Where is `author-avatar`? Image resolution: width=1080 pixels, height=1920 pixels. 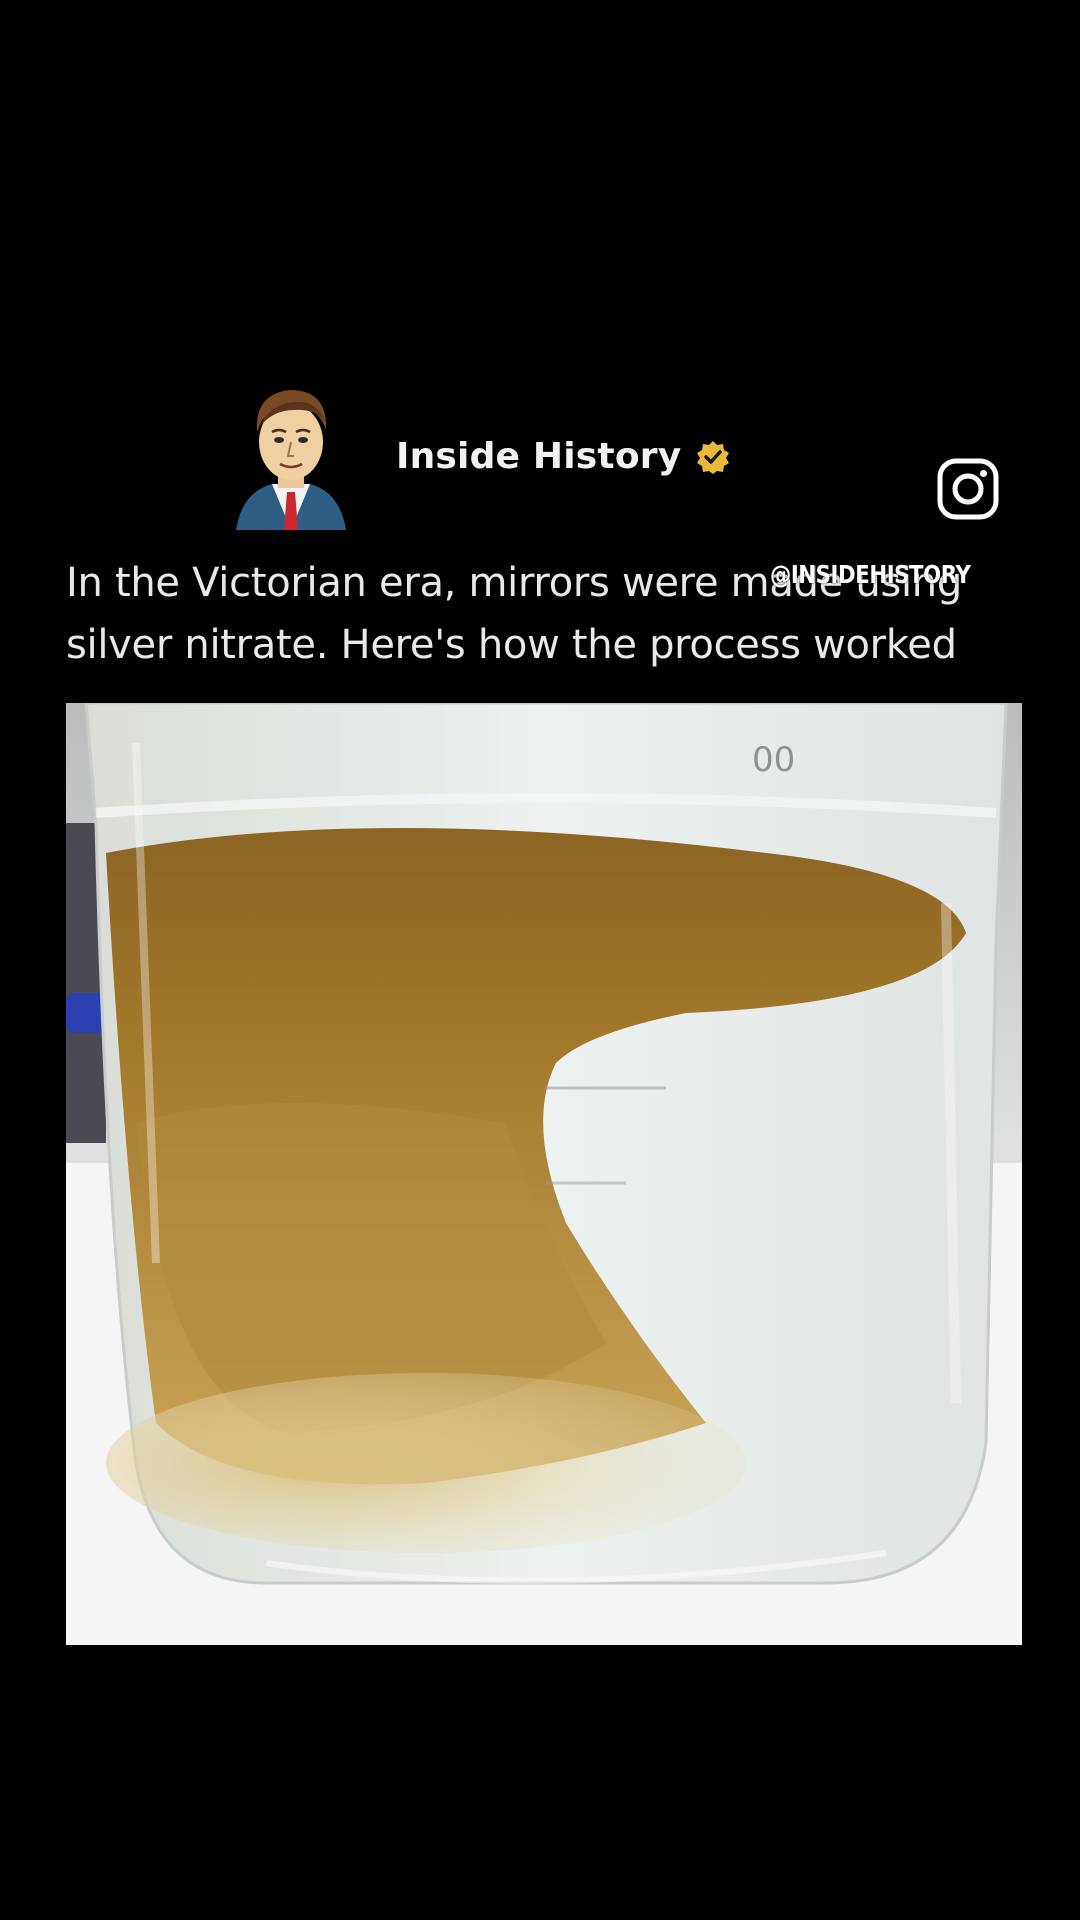 author-avatar is located at coordinates (291, 457).